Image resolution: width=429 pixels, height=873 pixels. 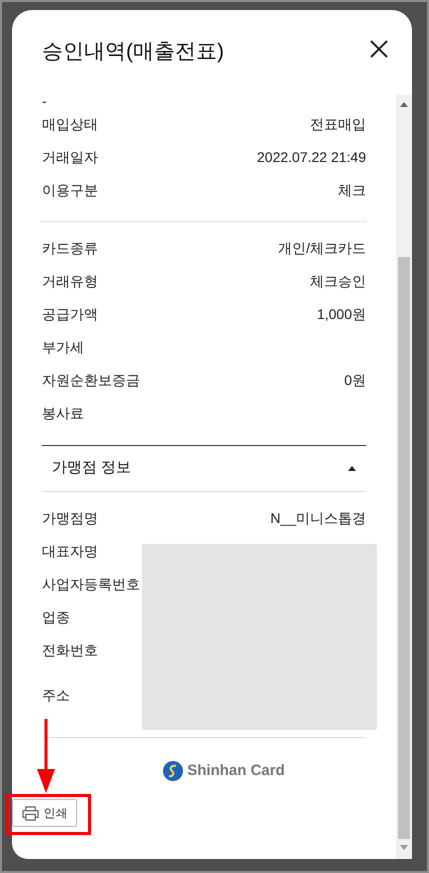 I want to click on field-label: 이용구분, so click(x=70, y=190).